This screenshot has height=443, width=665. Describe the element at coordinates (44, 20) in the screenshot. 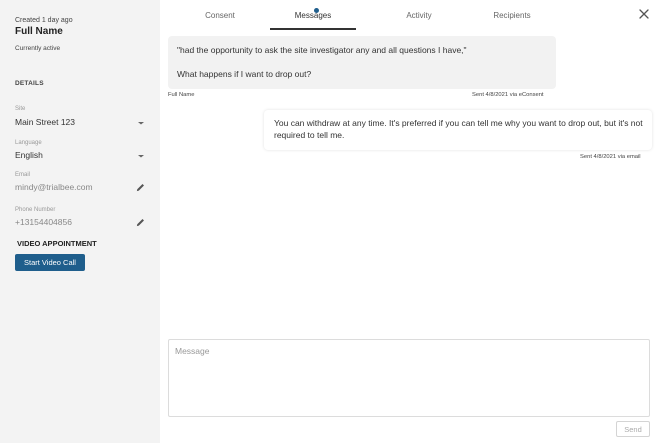

I see `created-timestamp: Created 1 day ago` at that location.